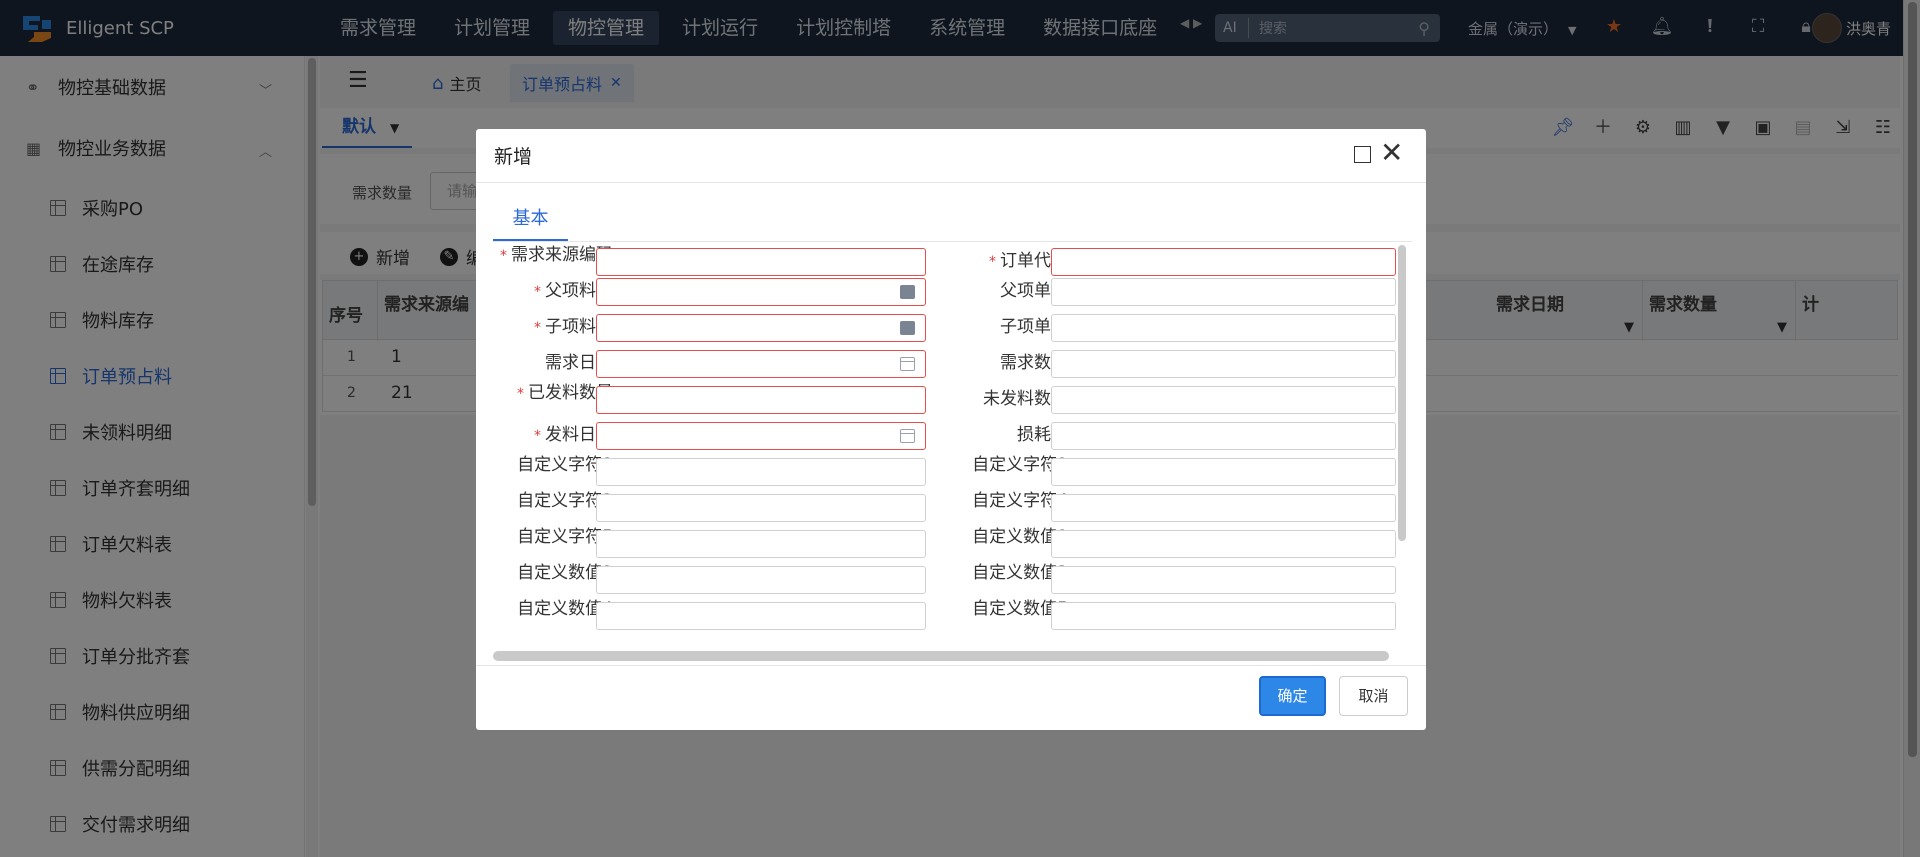 The image size is (1920, 857). I want to click on field-label: * 父项料号, so click(553, 291).